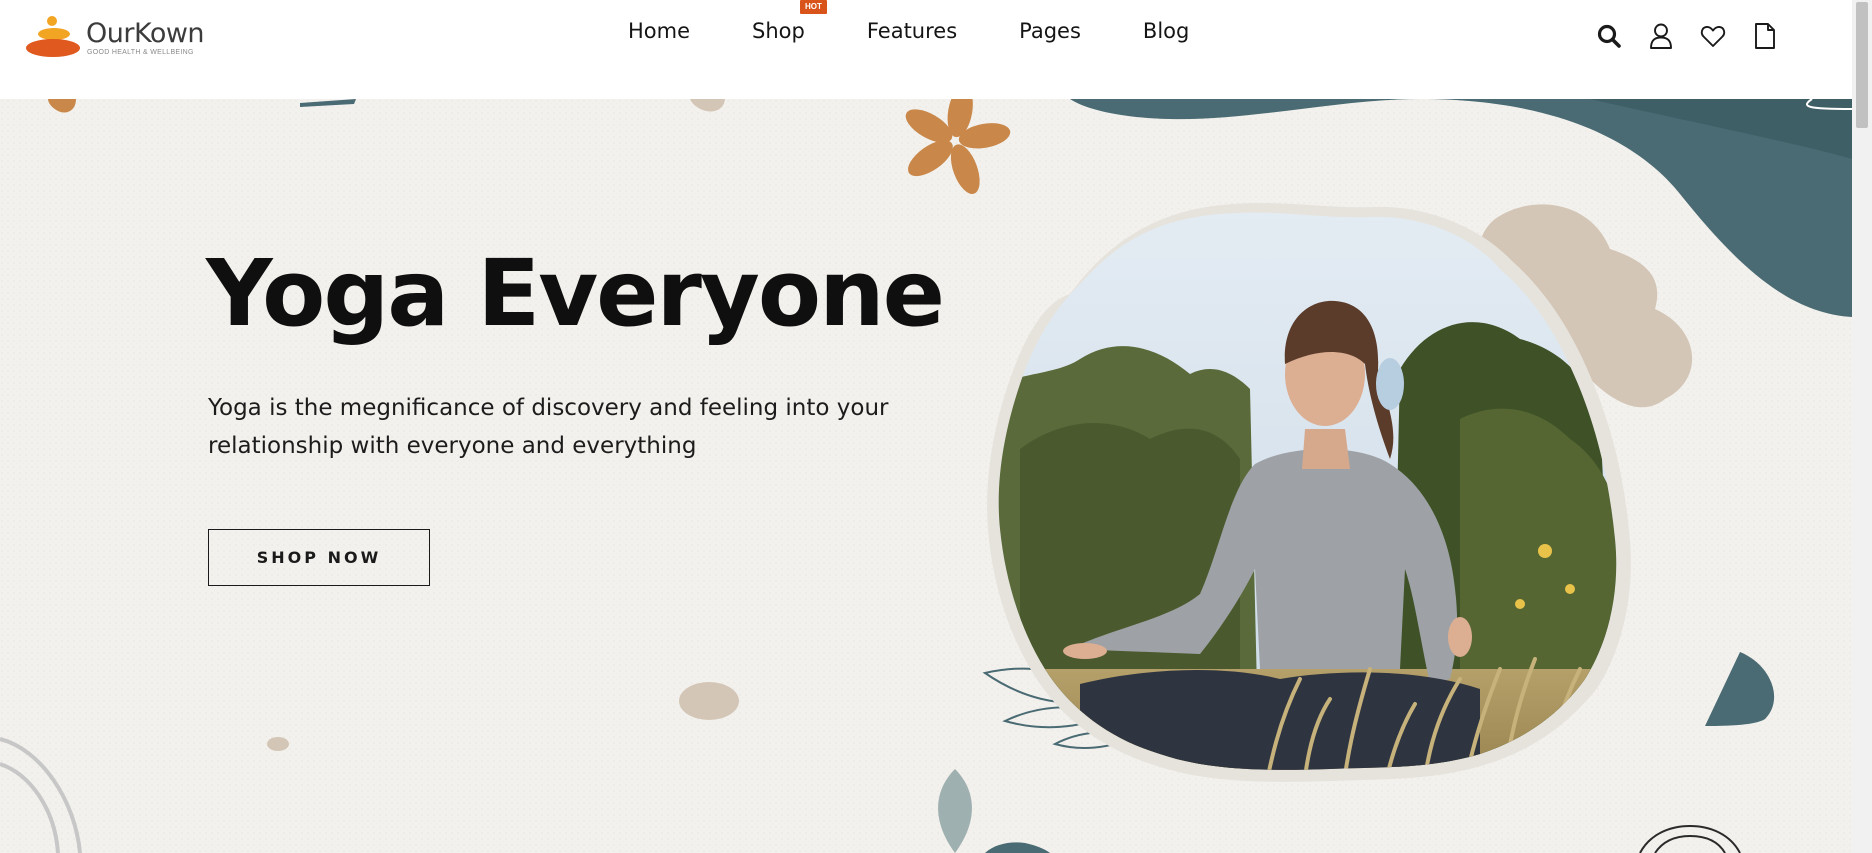  I want to click on cart-icon, so click(1765, 36).